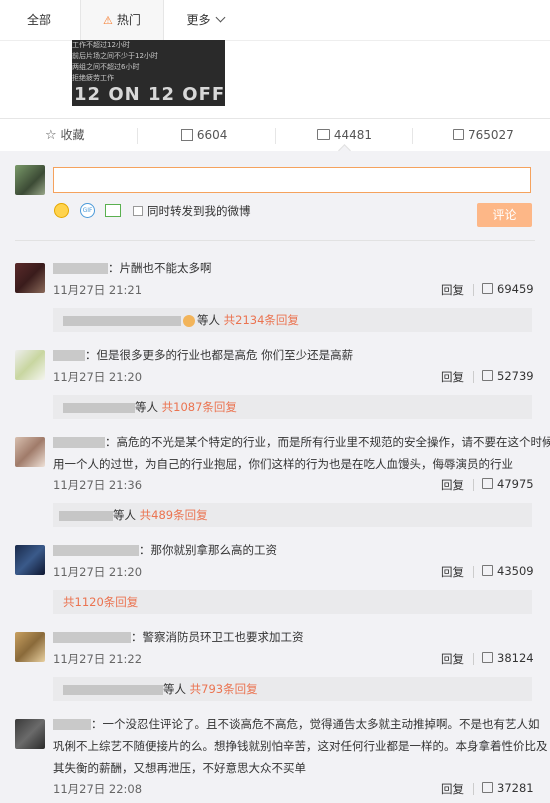 The height and width of the screenshot is (803, 550). I want to click on reply-summary: 等人 共489条回复, so click(292, 515).